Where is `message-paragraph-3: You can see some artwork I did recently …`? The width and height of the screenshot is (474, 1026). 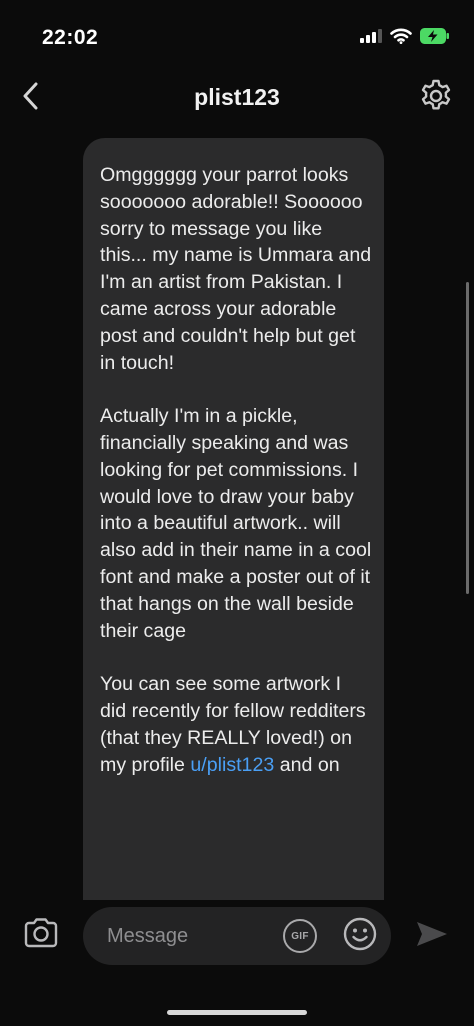
message-paragraph-3: You can see some artwork I did recently … is located at coordinates (236, 724).